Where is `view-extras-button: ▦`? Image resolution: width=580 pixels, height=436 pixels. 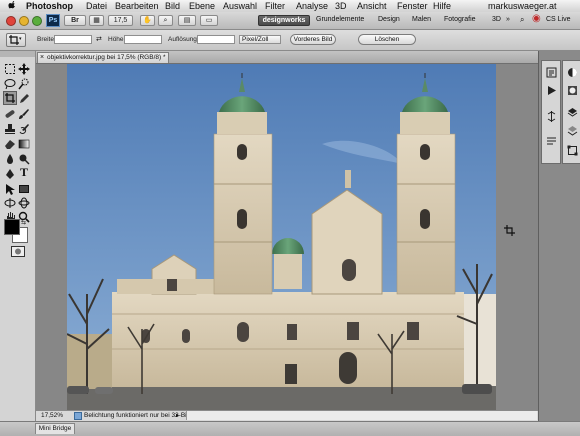 view-extras-button: ▦ is located at coordinates (96, 20).